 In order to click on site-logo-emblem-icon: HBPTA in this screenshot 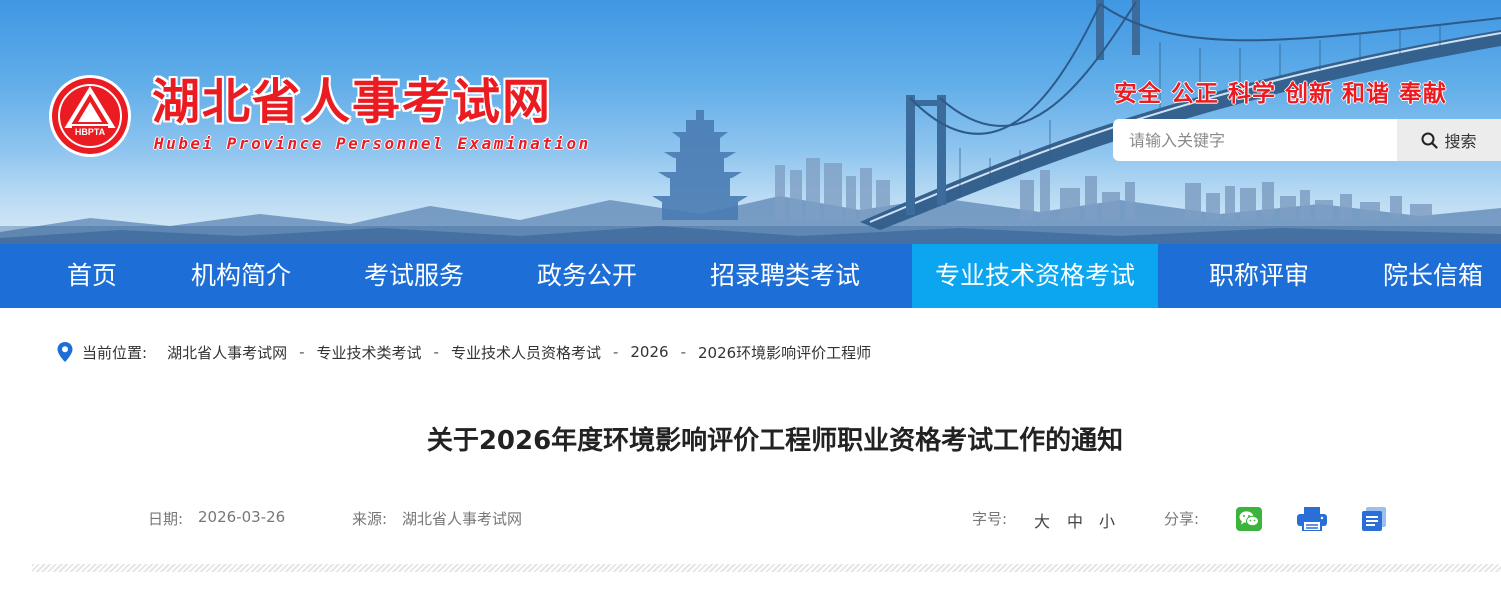, I will do `click(90, 116)`.